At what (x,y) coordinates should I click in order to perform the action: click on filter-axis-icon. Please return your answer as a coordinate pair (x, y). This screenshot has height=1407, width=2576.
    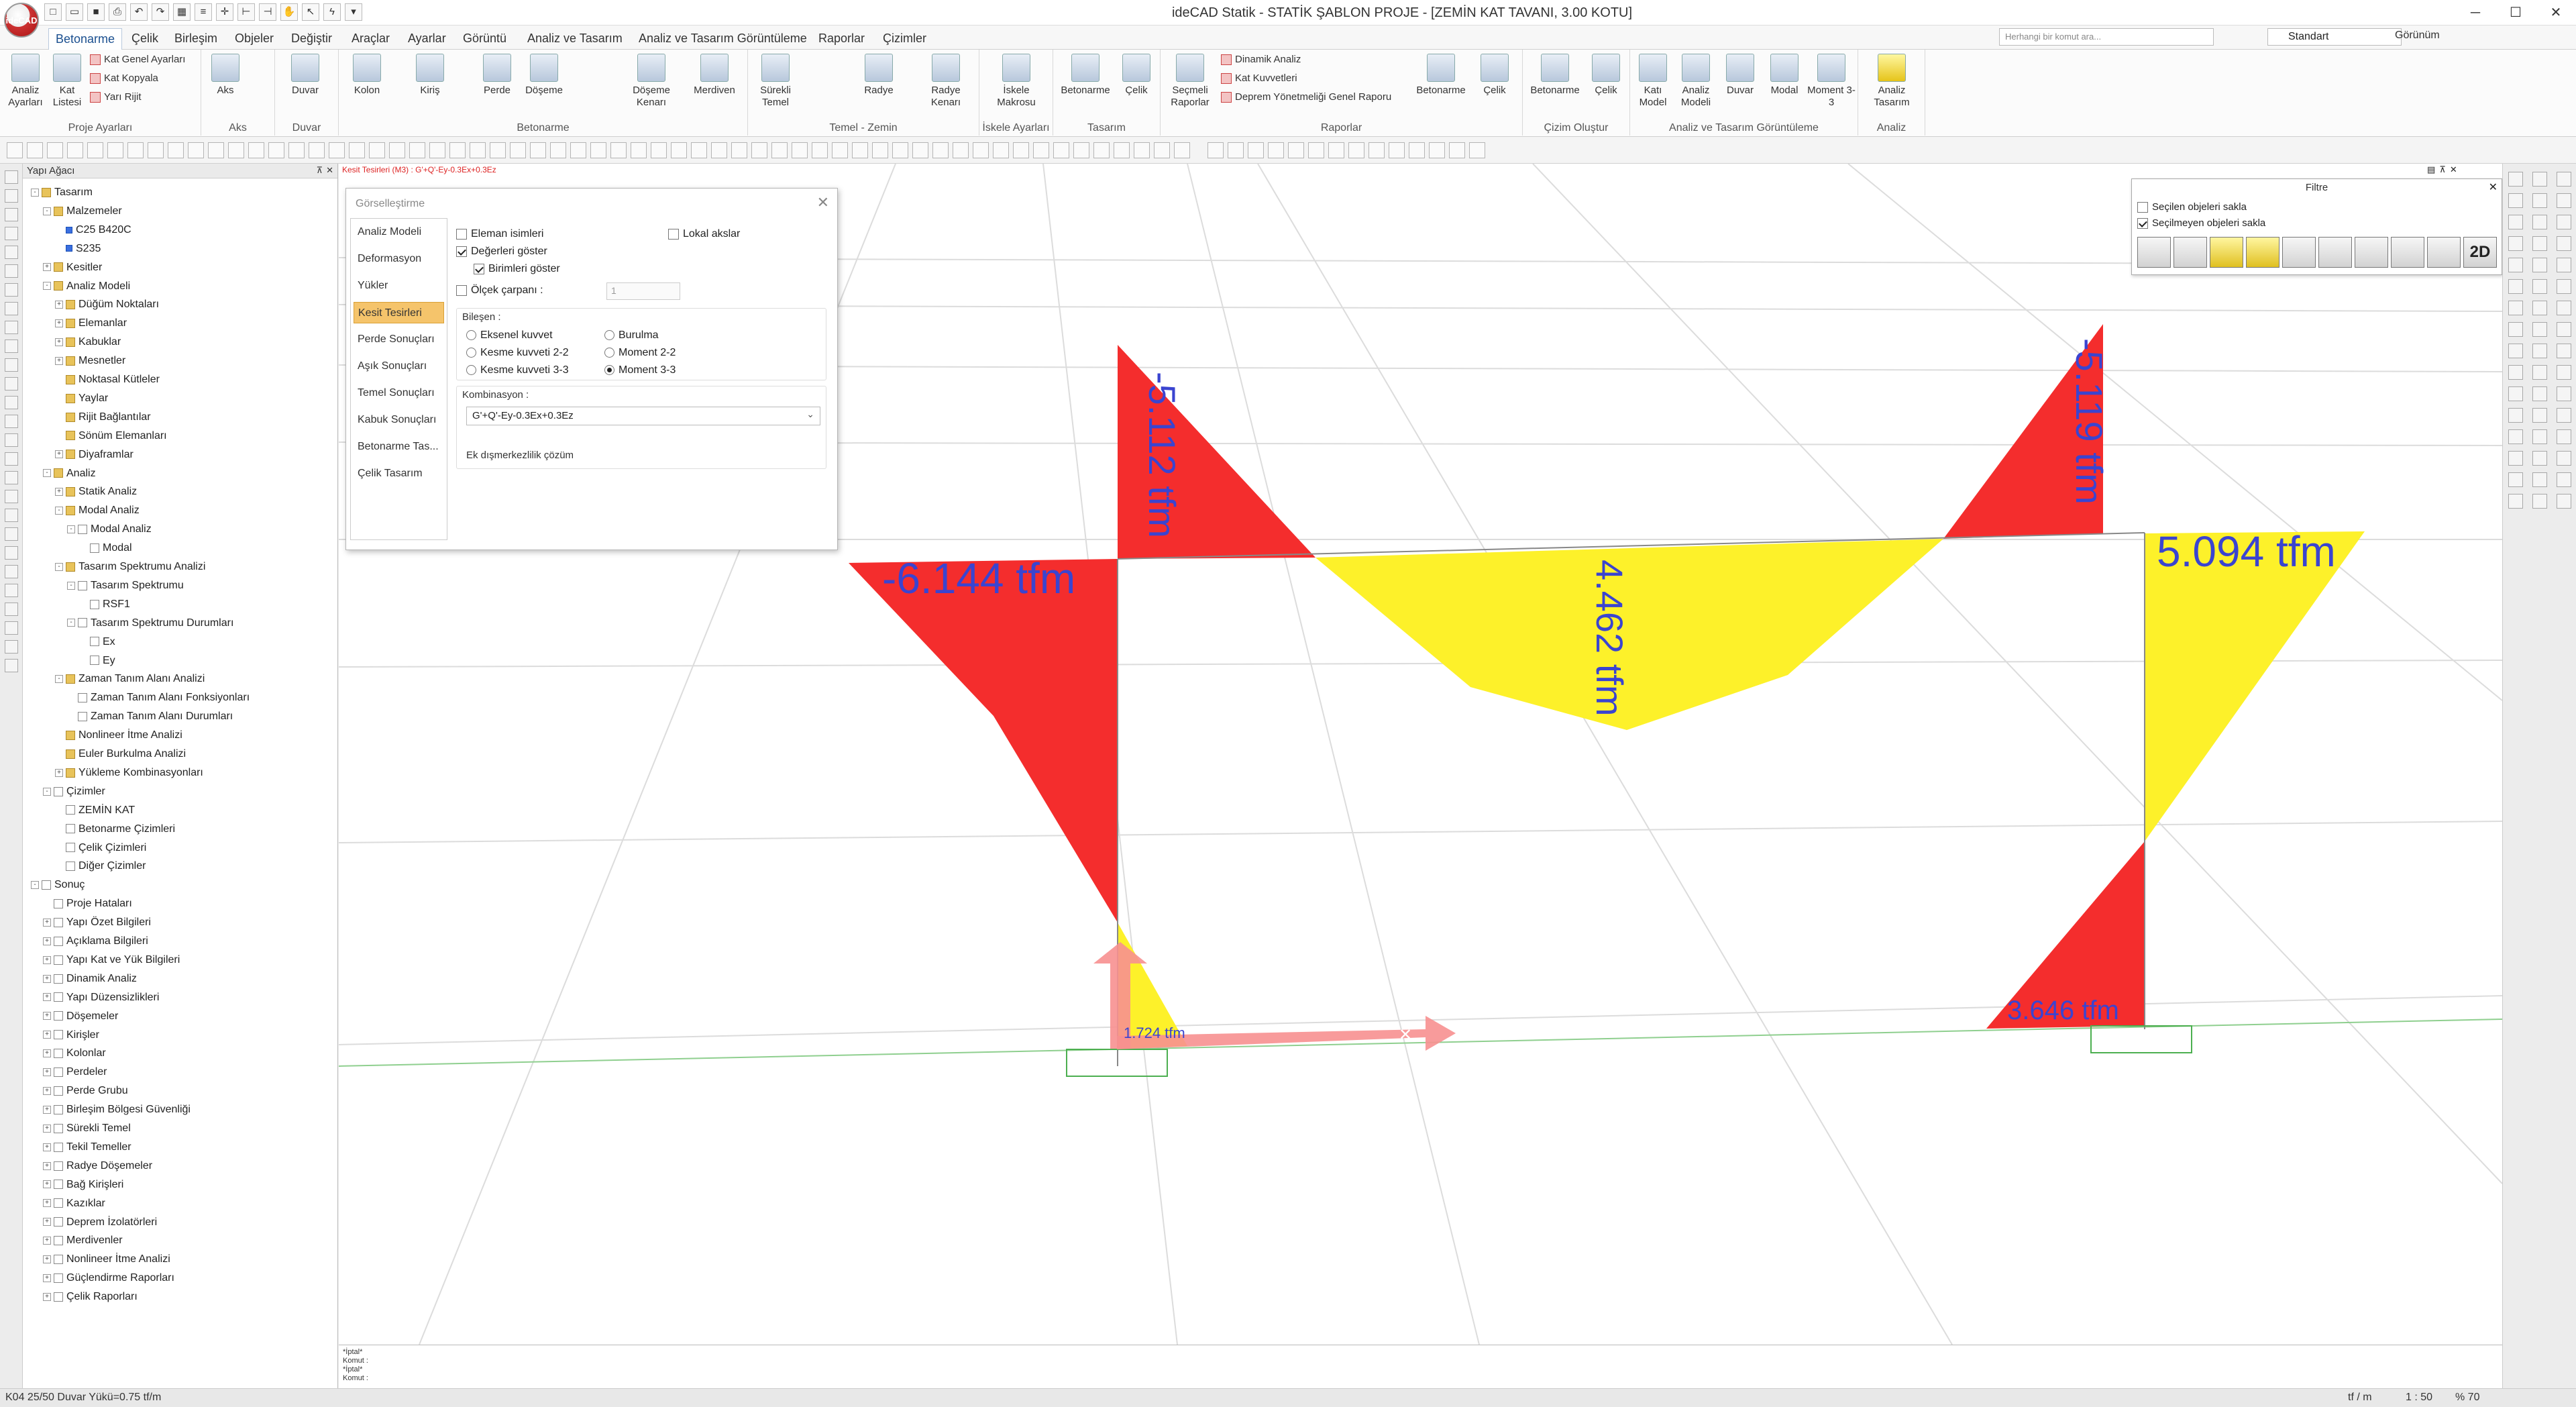
    Looking at the image, I should click on (2444, 252).